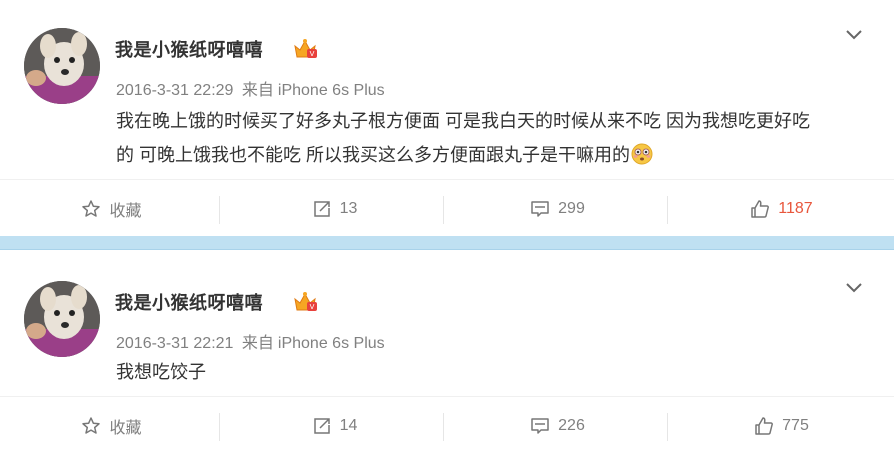 The width and height of the screenshot is (894, 454). I want to click on post-text: 我想吃饺子, so click(466, 372).